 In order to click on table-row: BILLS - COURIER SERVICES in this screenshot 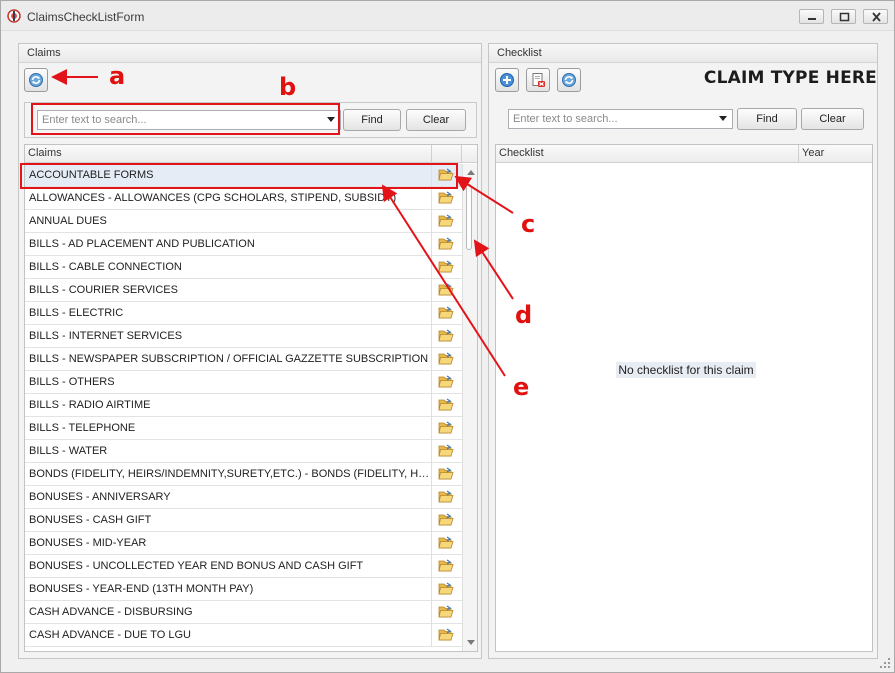, I will do `click(243, 290)`.